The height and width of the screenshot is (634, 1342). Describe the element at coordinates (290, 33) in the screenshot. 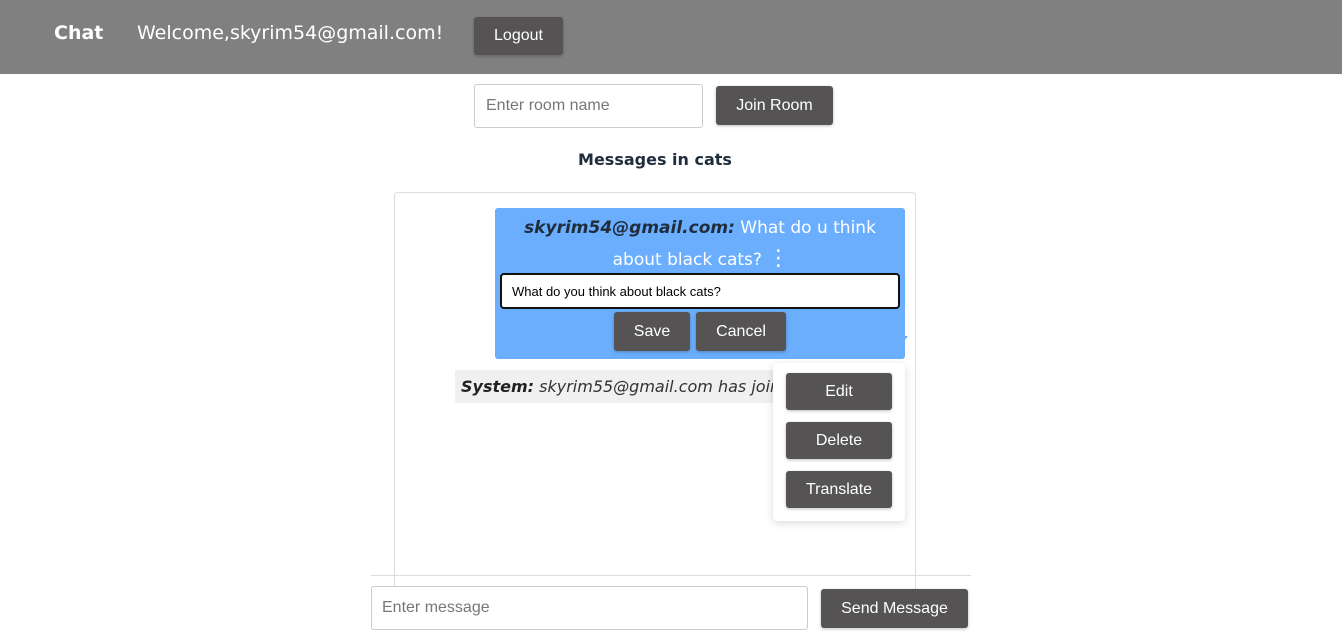

I see `welcome-message: Welcome,skyrim54@gmail.com!` at that location.